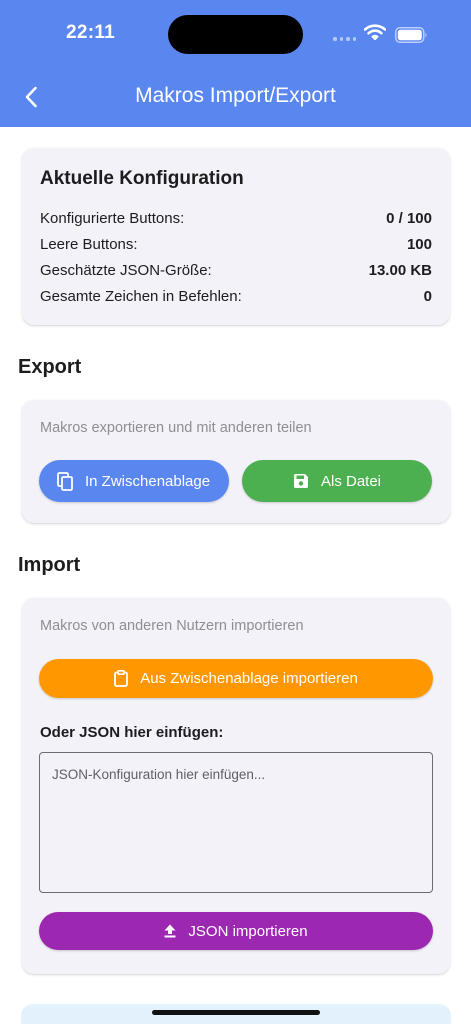 The image size is (471, 1024). Describe the element at coordinates (427, 296) in the screenshot. I see `config-row-value: 0` at that location.